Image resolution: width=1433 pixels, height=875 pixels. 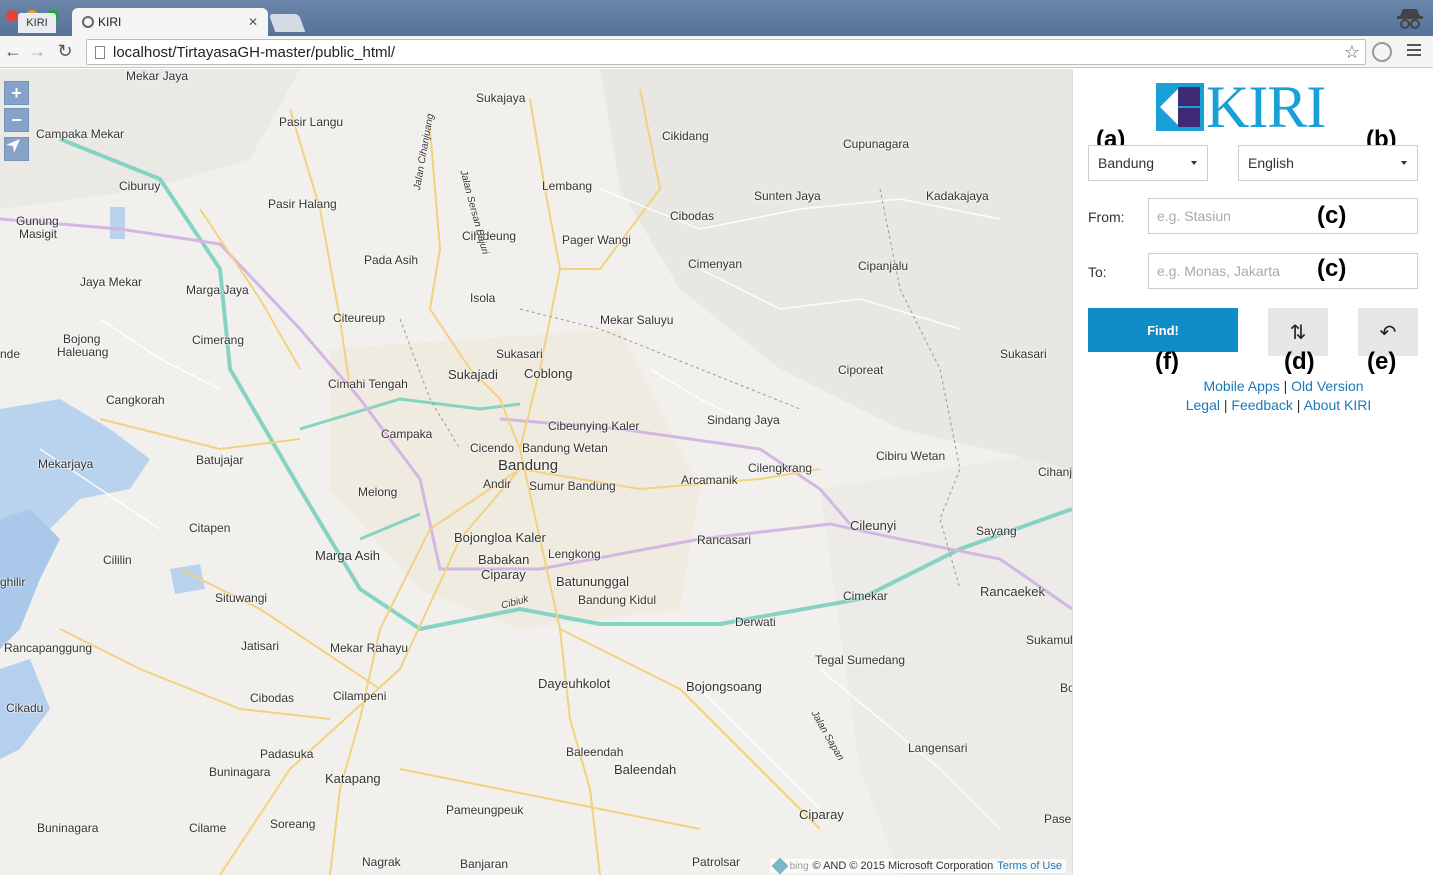 I want to click on map-place-label: Langensari, so click(x=938, y=748).